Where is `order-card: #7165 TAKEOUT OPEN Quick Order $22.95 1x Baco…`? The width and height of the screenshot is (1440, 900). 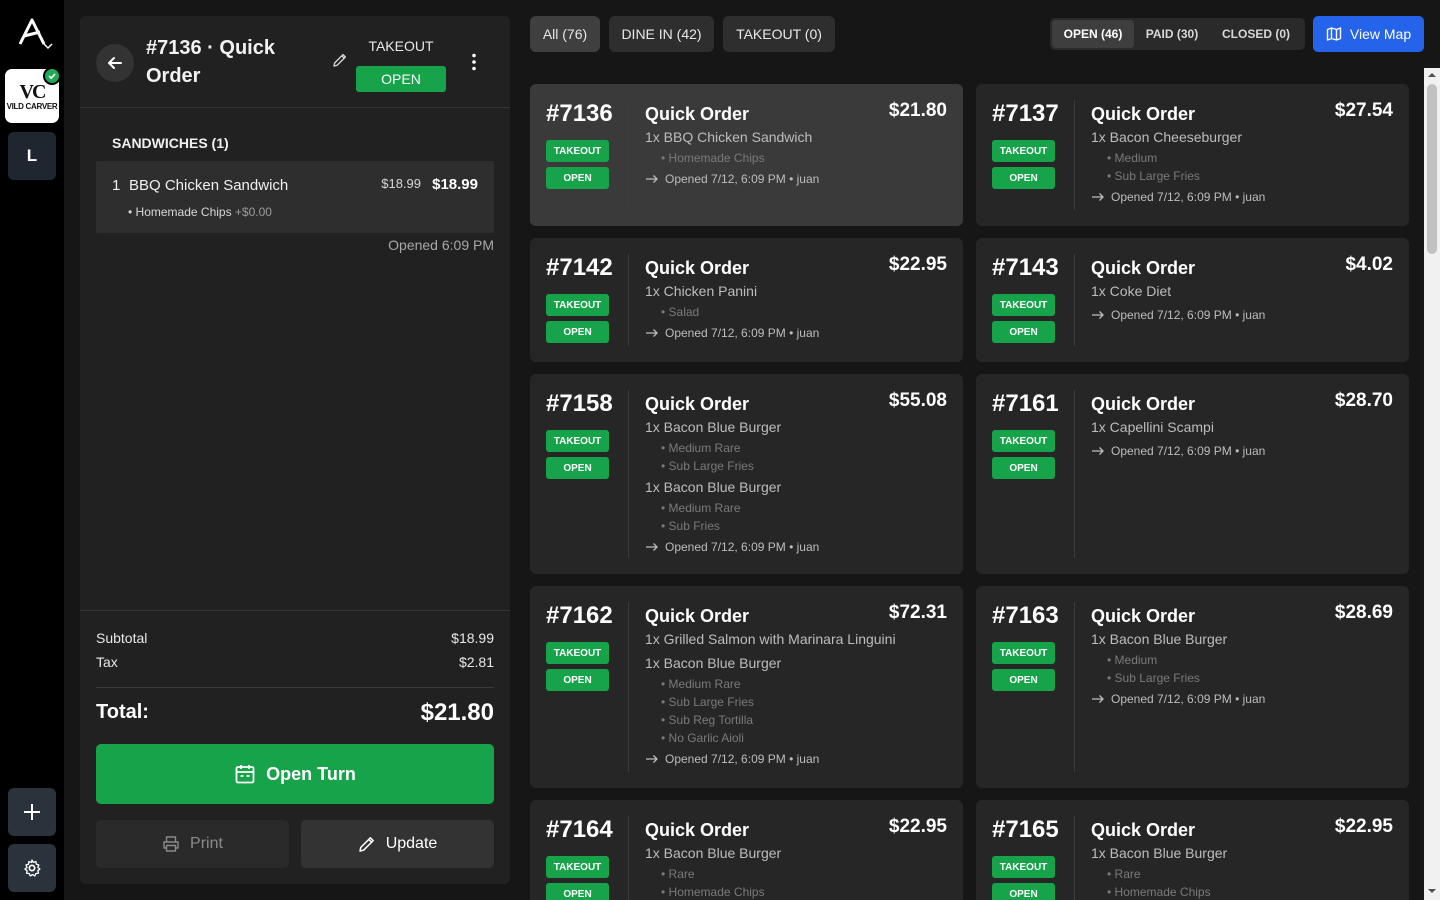 order-card: #7165 TAKEOUT OPEN Quick Order $22.95 1x Baco… is located at coordinates (1192, 850).